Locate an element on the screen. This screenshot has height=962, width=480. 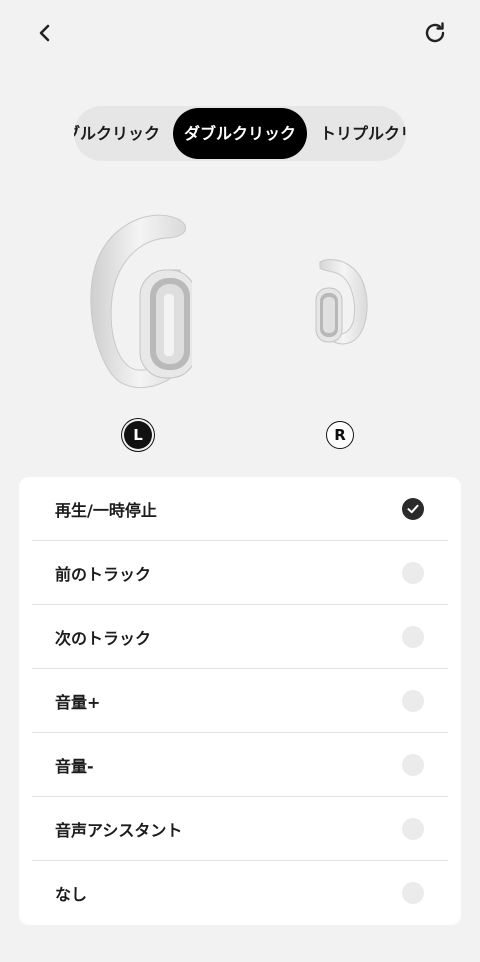
gesture-tabs: ブルクリック ダブルクリック トリプルクリ is located at coordinates (240, 133).